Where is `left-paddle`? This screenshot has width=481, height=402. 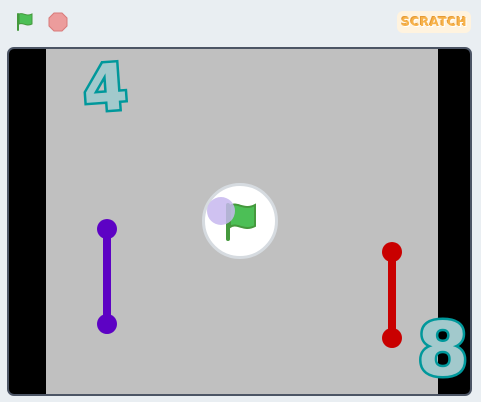
left-paddle is located at coordinates (107, 276).